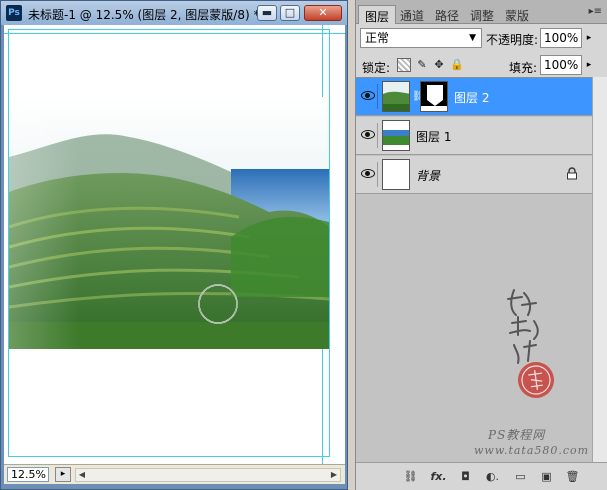  I want to click on adjustment-layer-icon: ◐., so click(492, 476).